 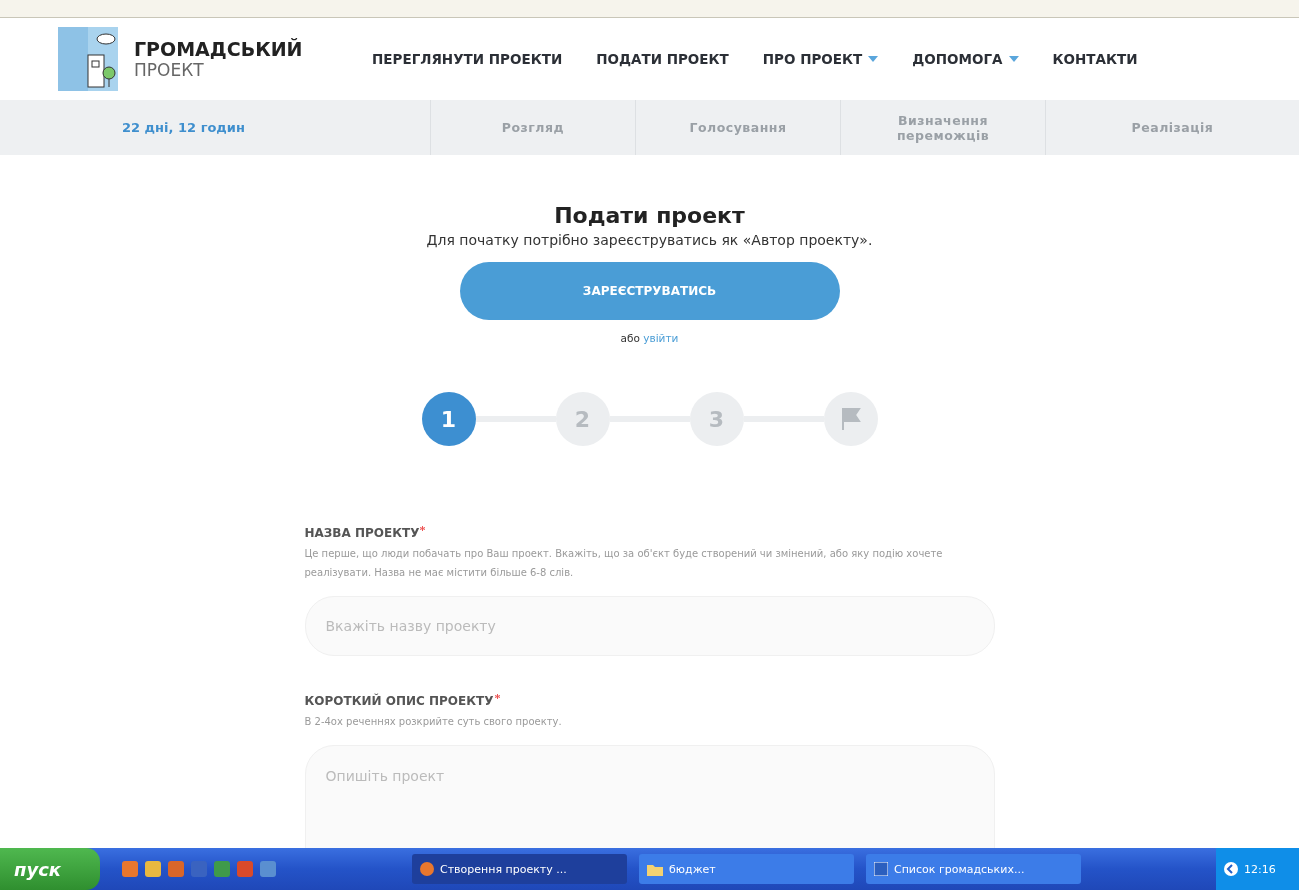 What do you see at coordinates (649, 796) in the screenshot?
I see `textarea-field: Опишіть проект` at bounding box center [649, 796].